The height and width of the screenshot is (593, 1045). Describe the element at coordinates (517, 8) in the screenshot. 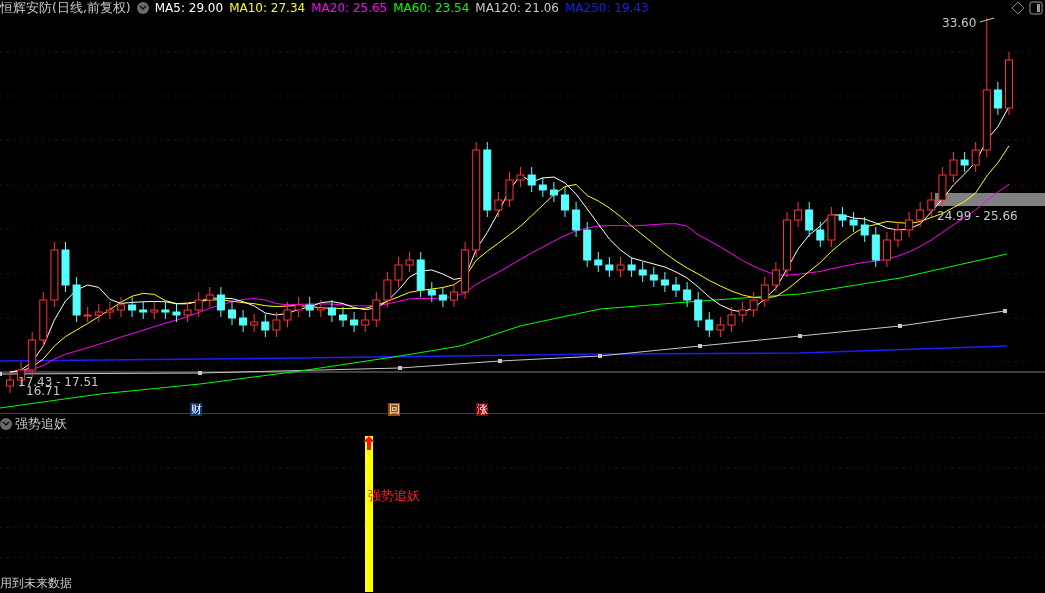

I see `ma-legend-label: MA120: 21.06` at that location.